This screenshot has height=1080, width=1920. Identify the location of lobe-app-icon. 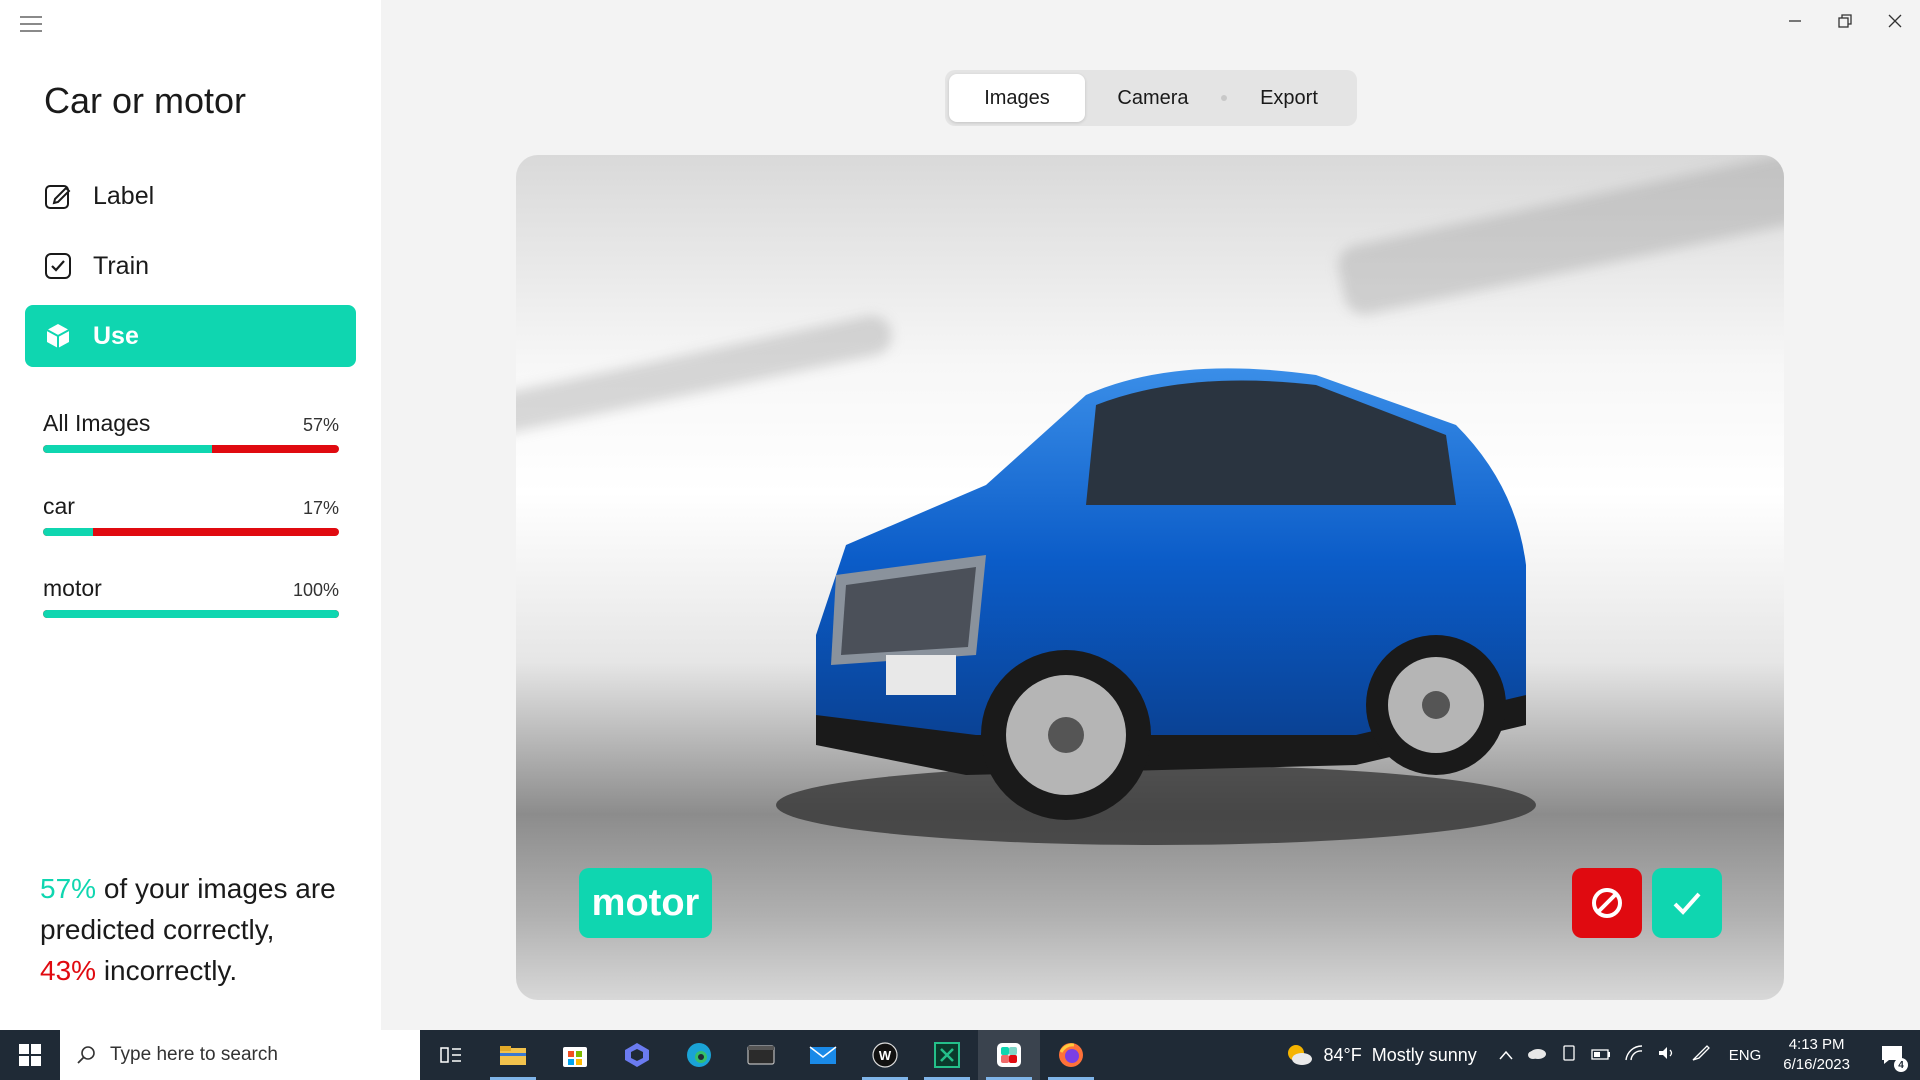
(1009, 1055).